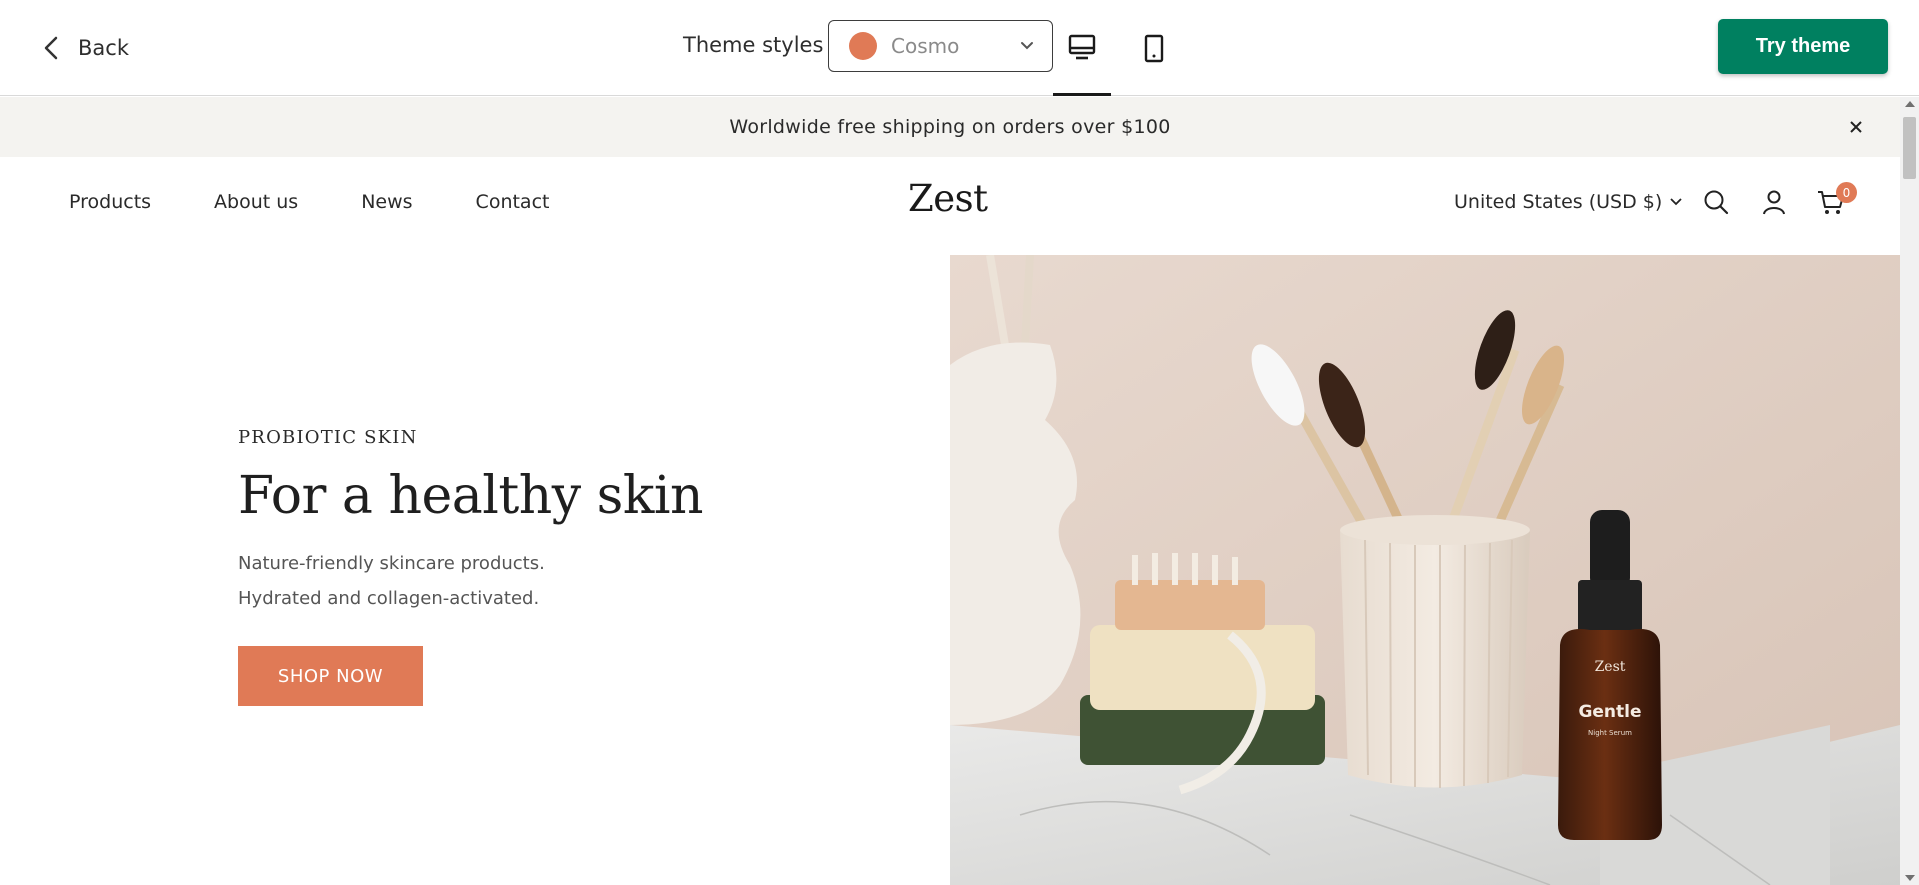 The image size is (1919, 885). I want to click on hero-headline: For a healthy skin, so click(470, 496).